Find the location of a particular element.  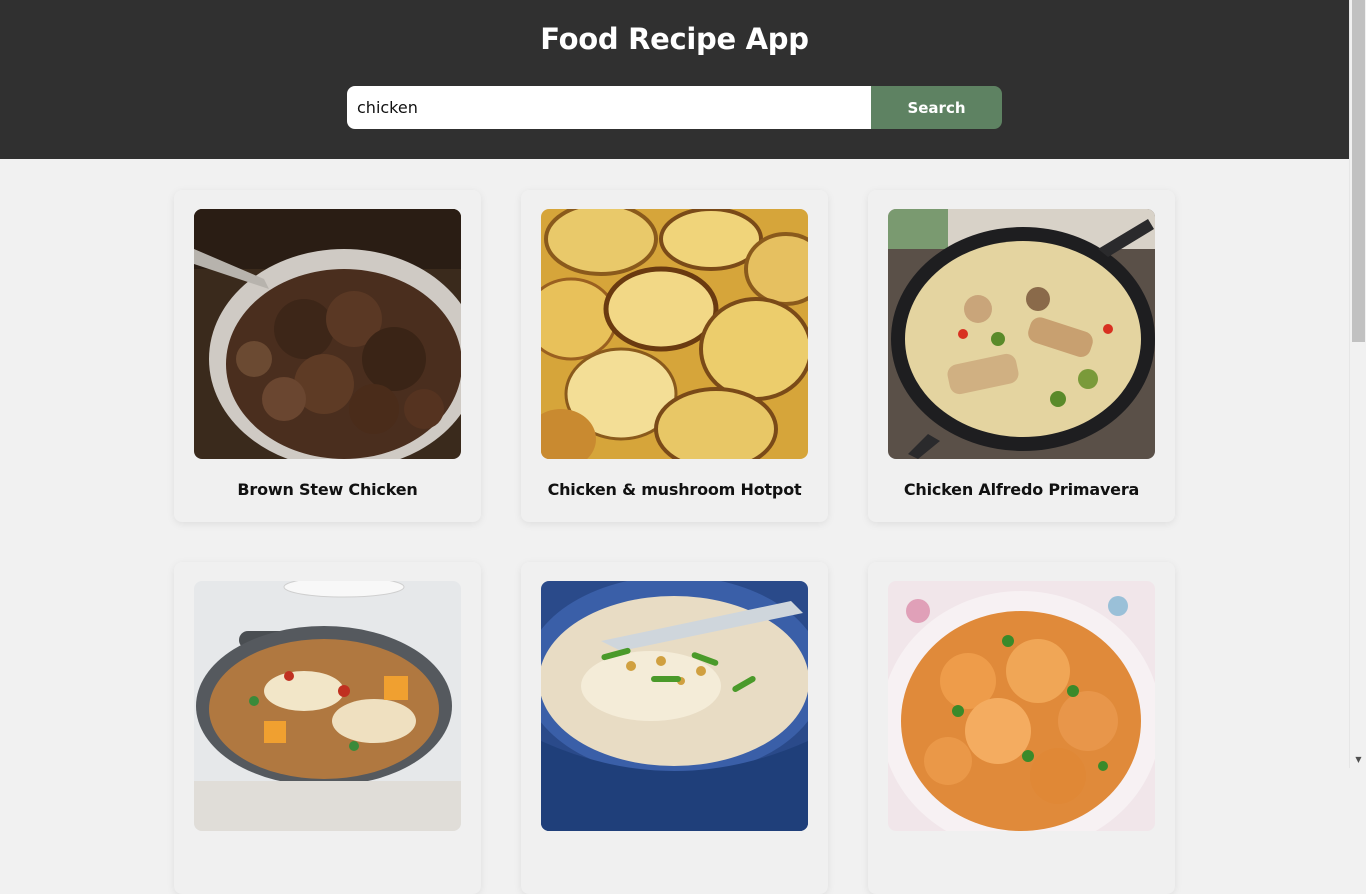

recipe-title: Brown Stew Chicken is located at coordinates (327, 489).